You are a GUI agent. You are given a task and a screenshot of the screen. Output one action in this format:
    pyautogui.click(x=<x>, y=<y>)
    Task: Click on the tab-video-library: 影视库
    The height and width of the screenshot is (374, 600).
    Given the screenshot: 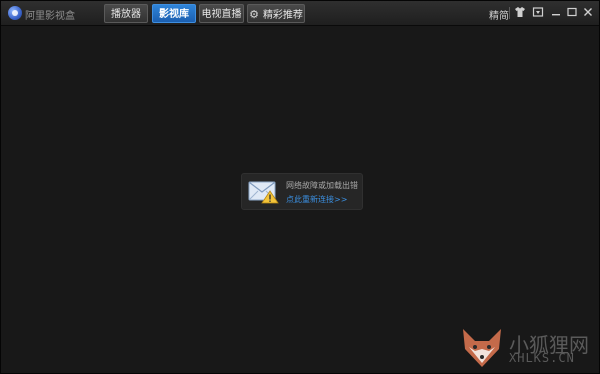 What is the action you would take?
    pyautogui.click(x=174, y=13)
    